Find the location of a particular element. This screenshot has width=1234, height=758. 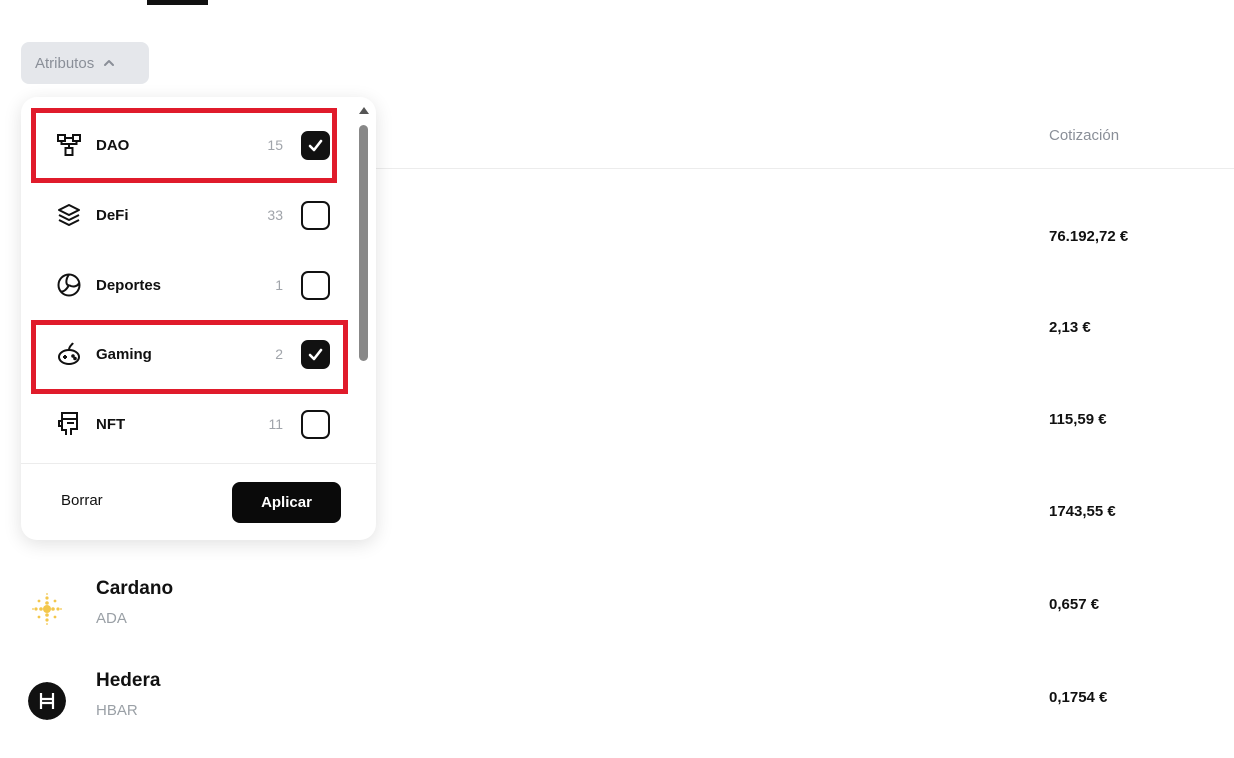

highlight-box-gaming is located at coordinates (189, 357).